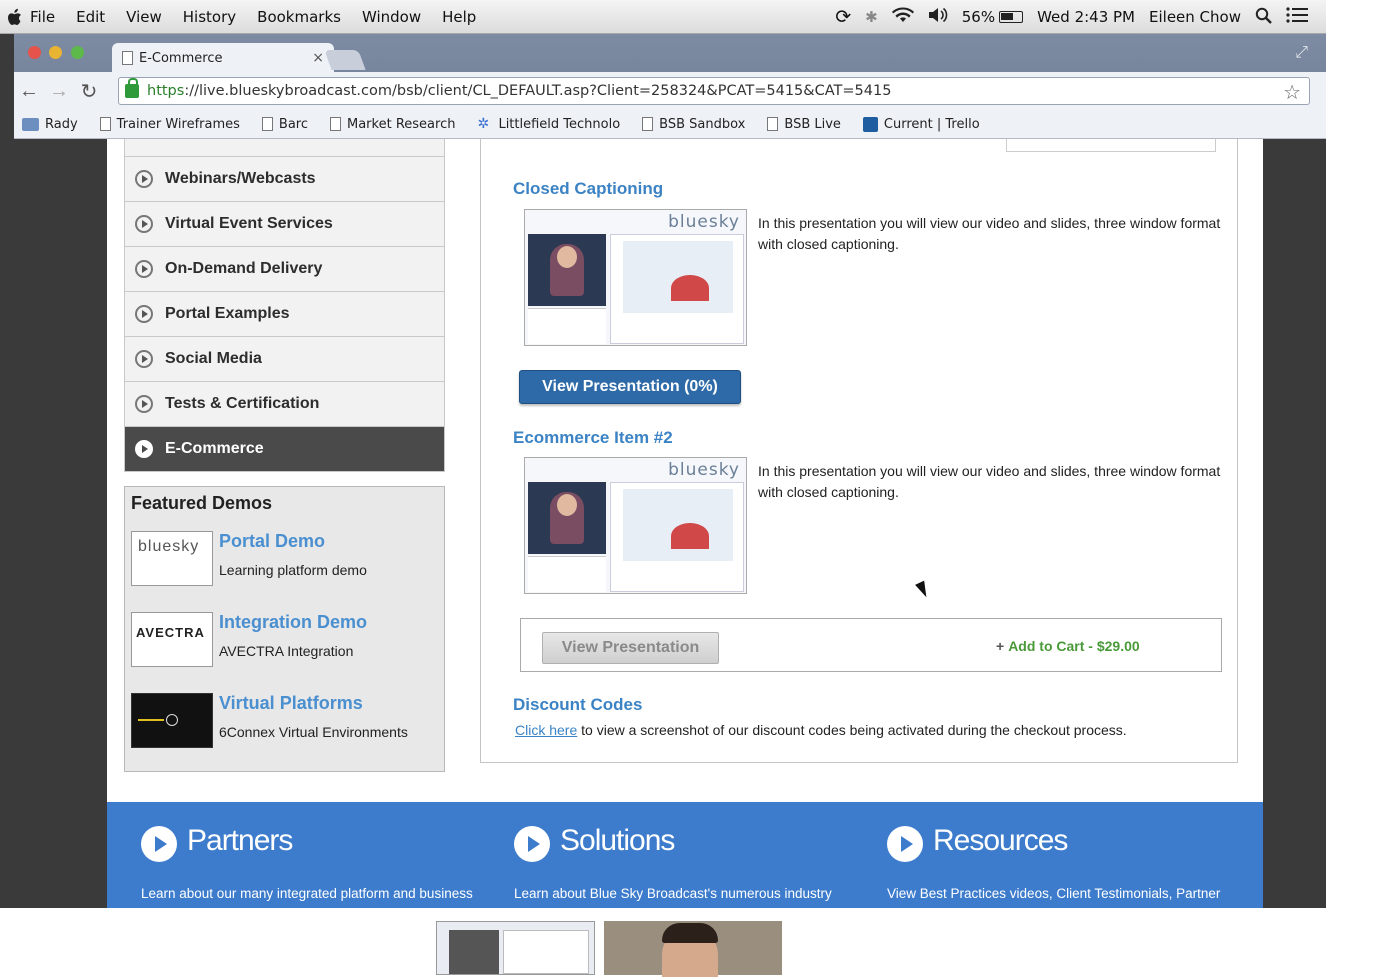 The width and height of the screenshot is (1400, 977). Describe the element at coordinates (144, 17) in the screenshot. I see `menu-view: View` at that location.